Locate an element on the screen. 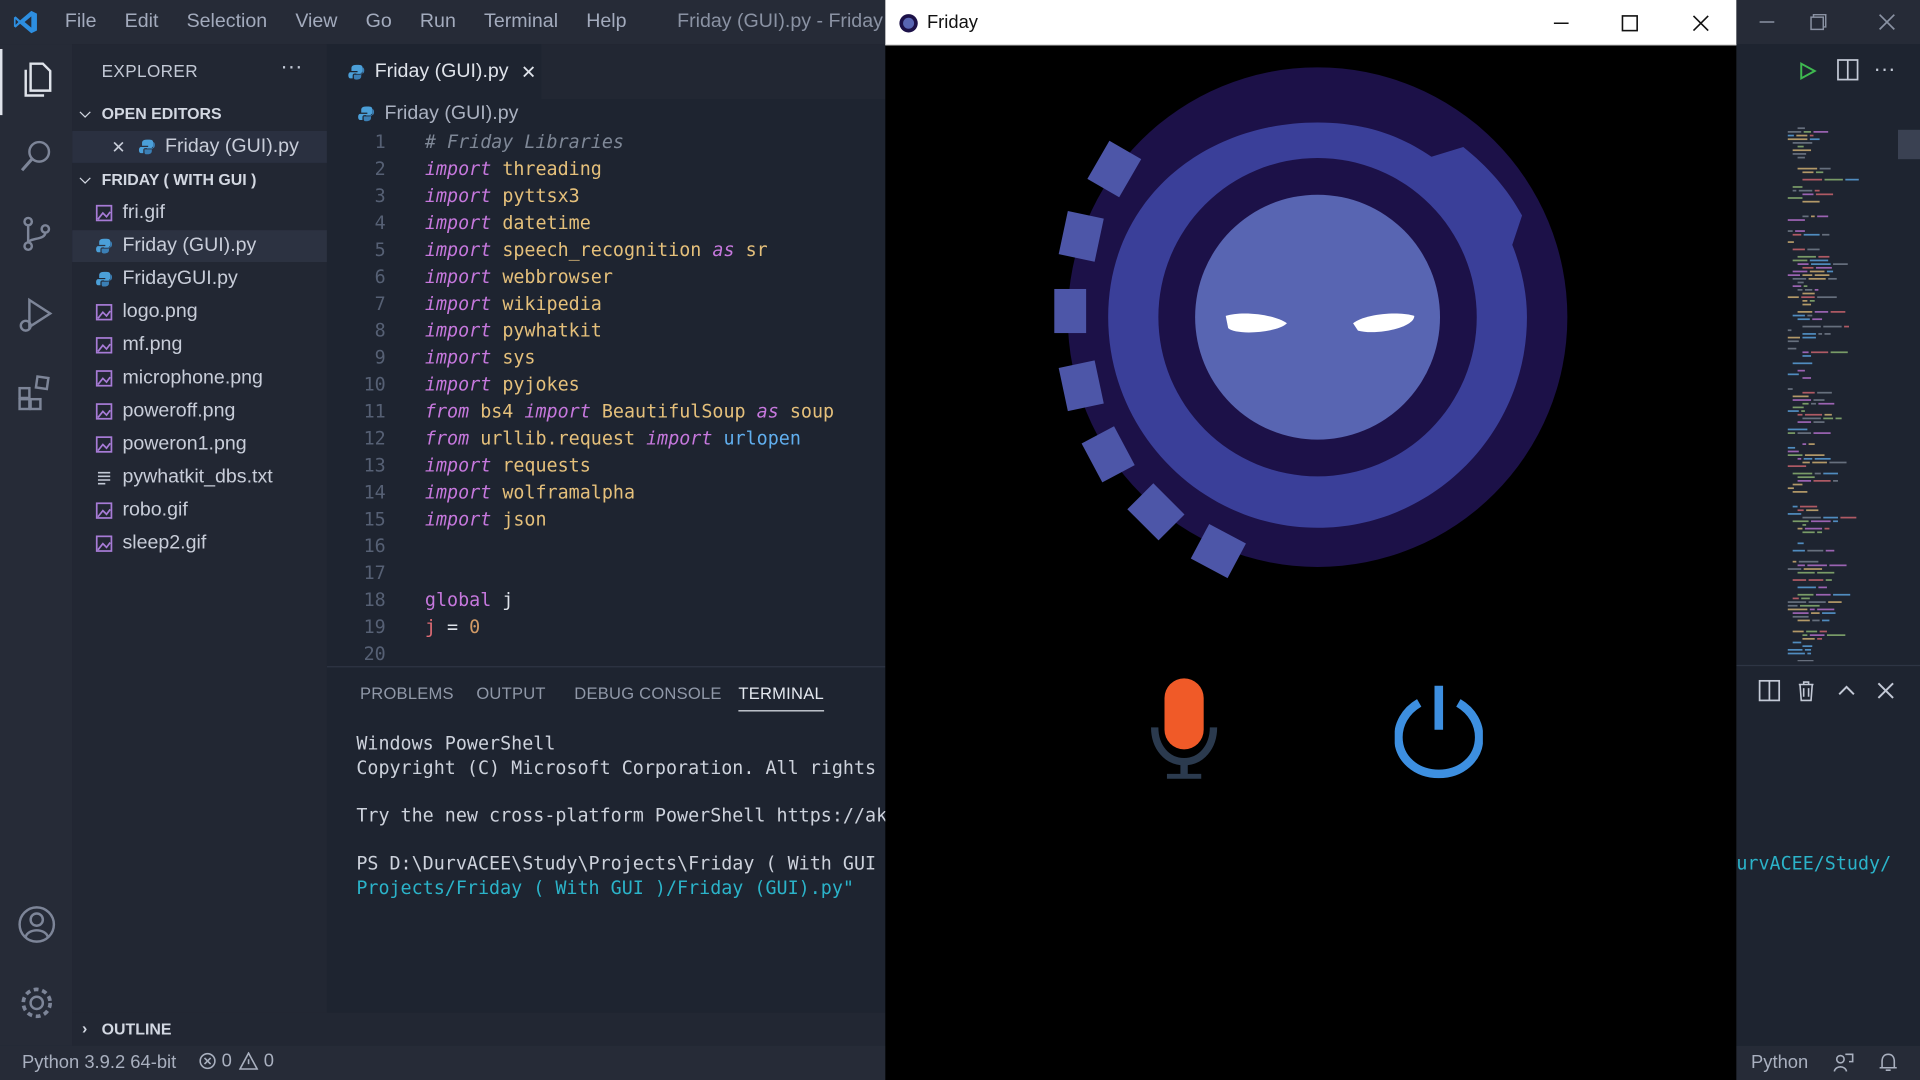 The width and height of the screenshot is (1920, 1080). file-item: Friday (GUI).py is located at coordinates (199, 246).